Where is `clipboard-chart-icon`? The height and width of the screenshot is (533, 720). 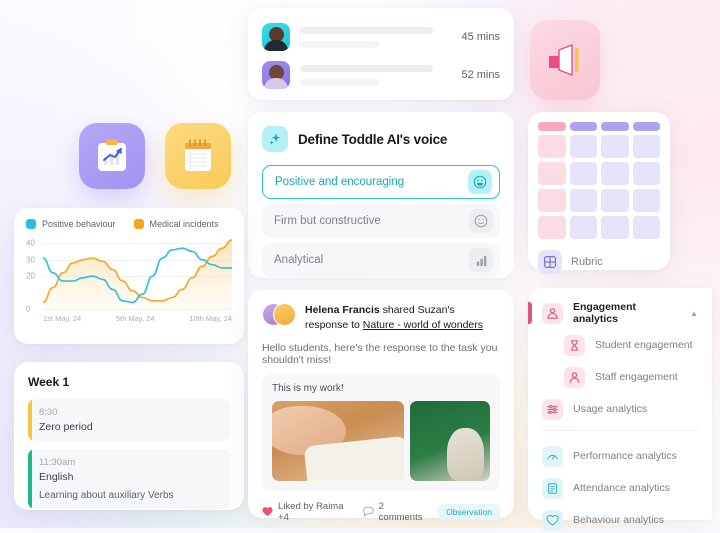 clipboard-chart-icon is located at coordinates (112, 155).